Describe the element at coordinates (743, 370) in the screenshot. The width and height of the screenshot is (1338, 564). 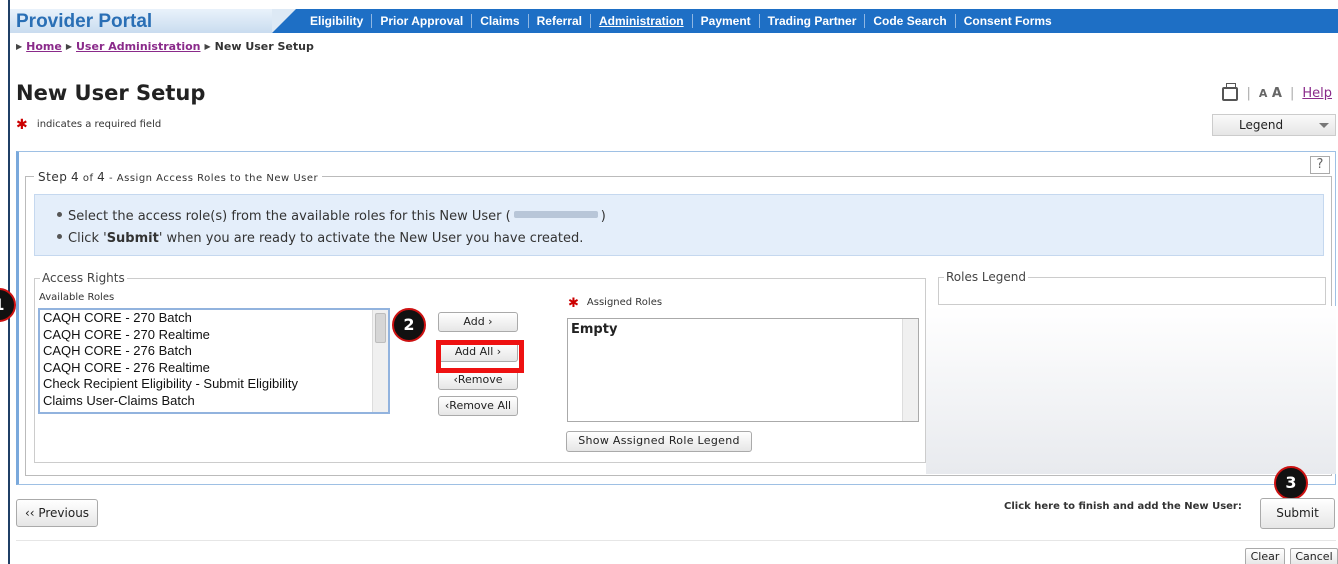
I see `assigned-roles-list: Empty` at that location.